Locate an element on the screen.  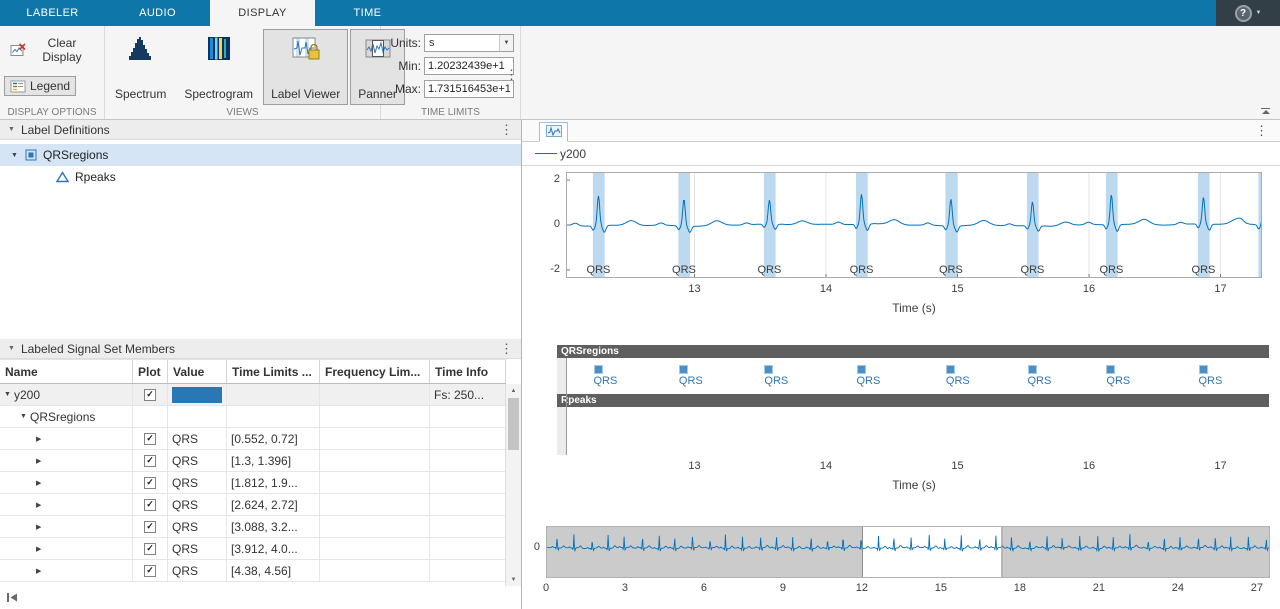
label-definition-name: Rpeaks is located at coordinates (95, 177).